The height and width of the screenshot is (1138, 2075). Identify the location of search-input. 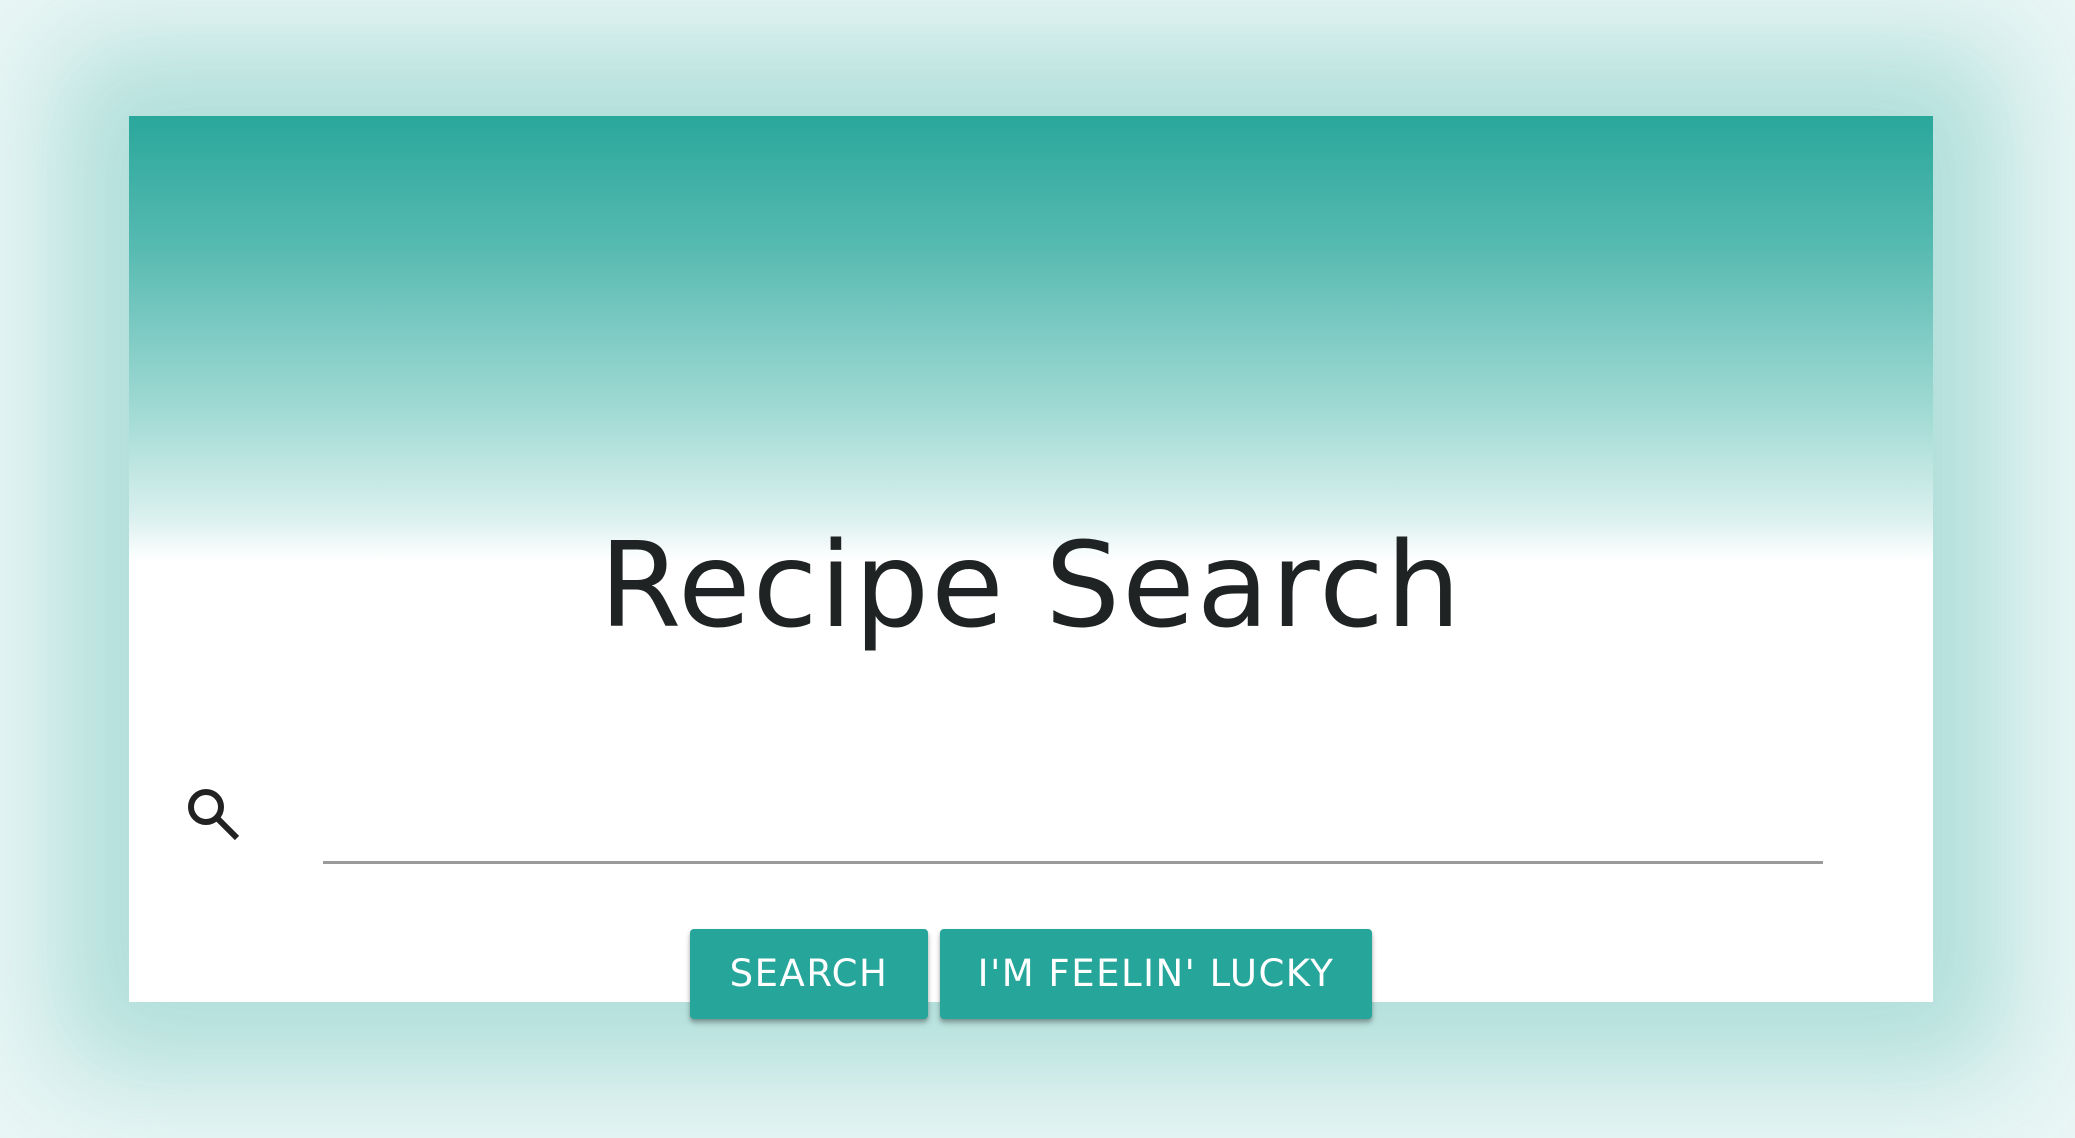
(1073, 818).